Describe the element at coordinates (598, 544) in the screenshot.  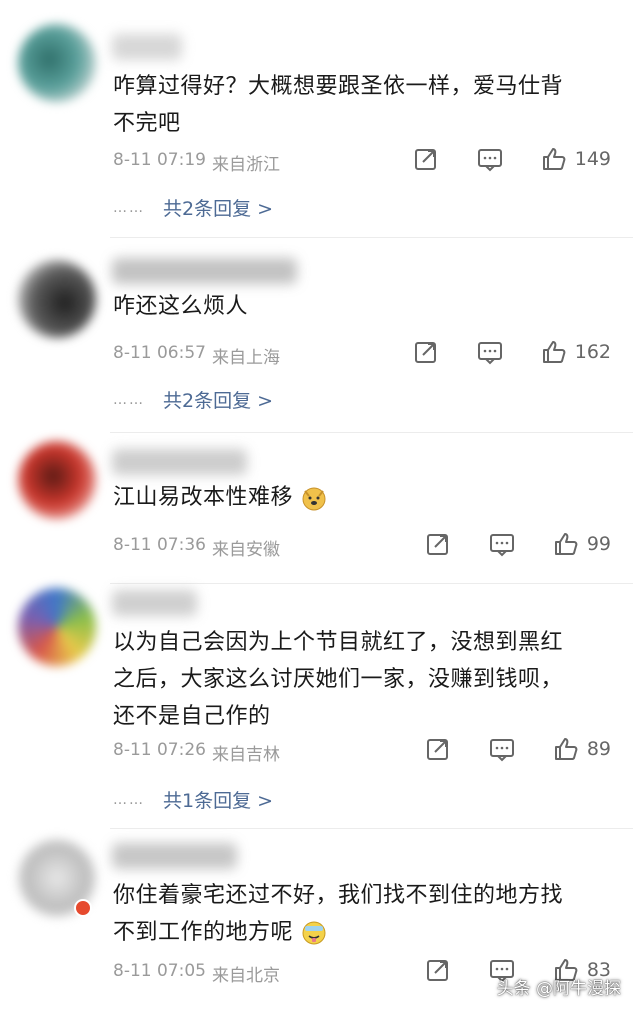
I see `like-count: 99` at that location.